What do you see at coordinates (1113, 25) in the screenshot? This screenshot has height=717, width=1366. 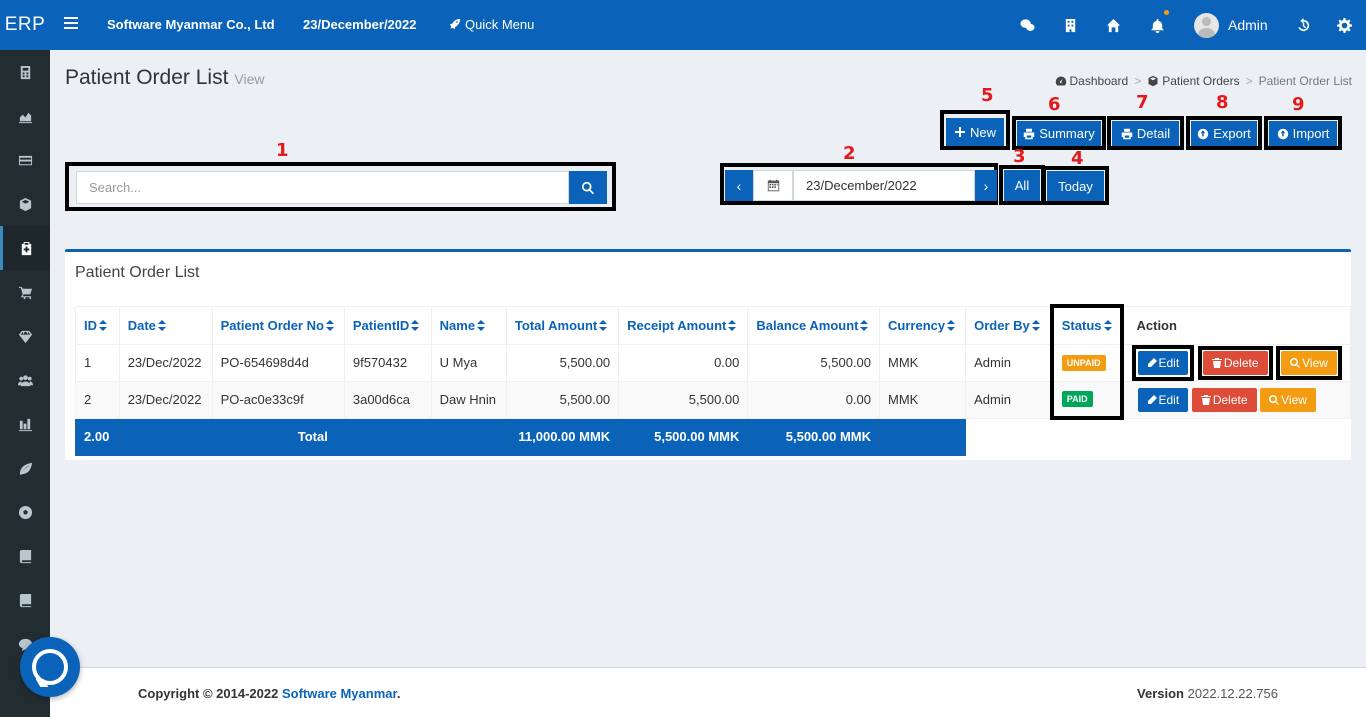 I see `home-icon` at bounding box center [1113, 25].